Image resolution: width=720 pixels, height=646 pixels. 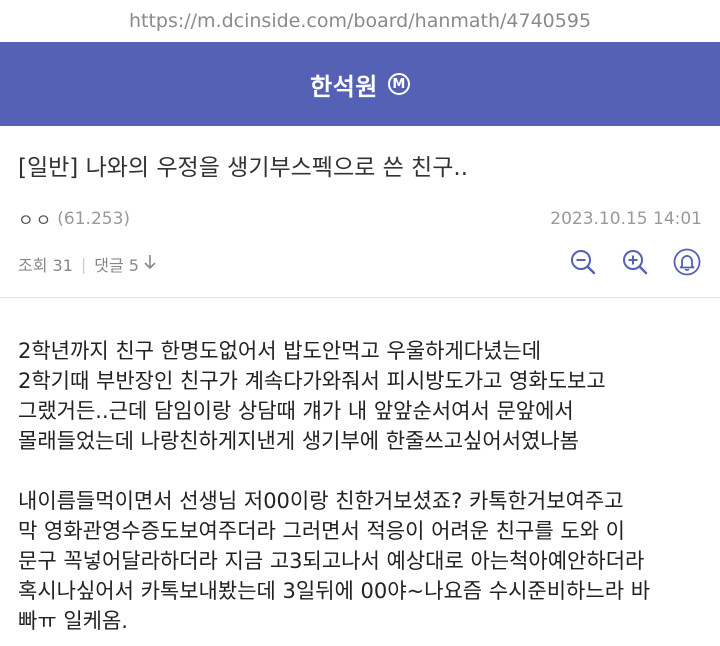 I want to click on comments-link: 댓글 5, so click(x=125, y=264).